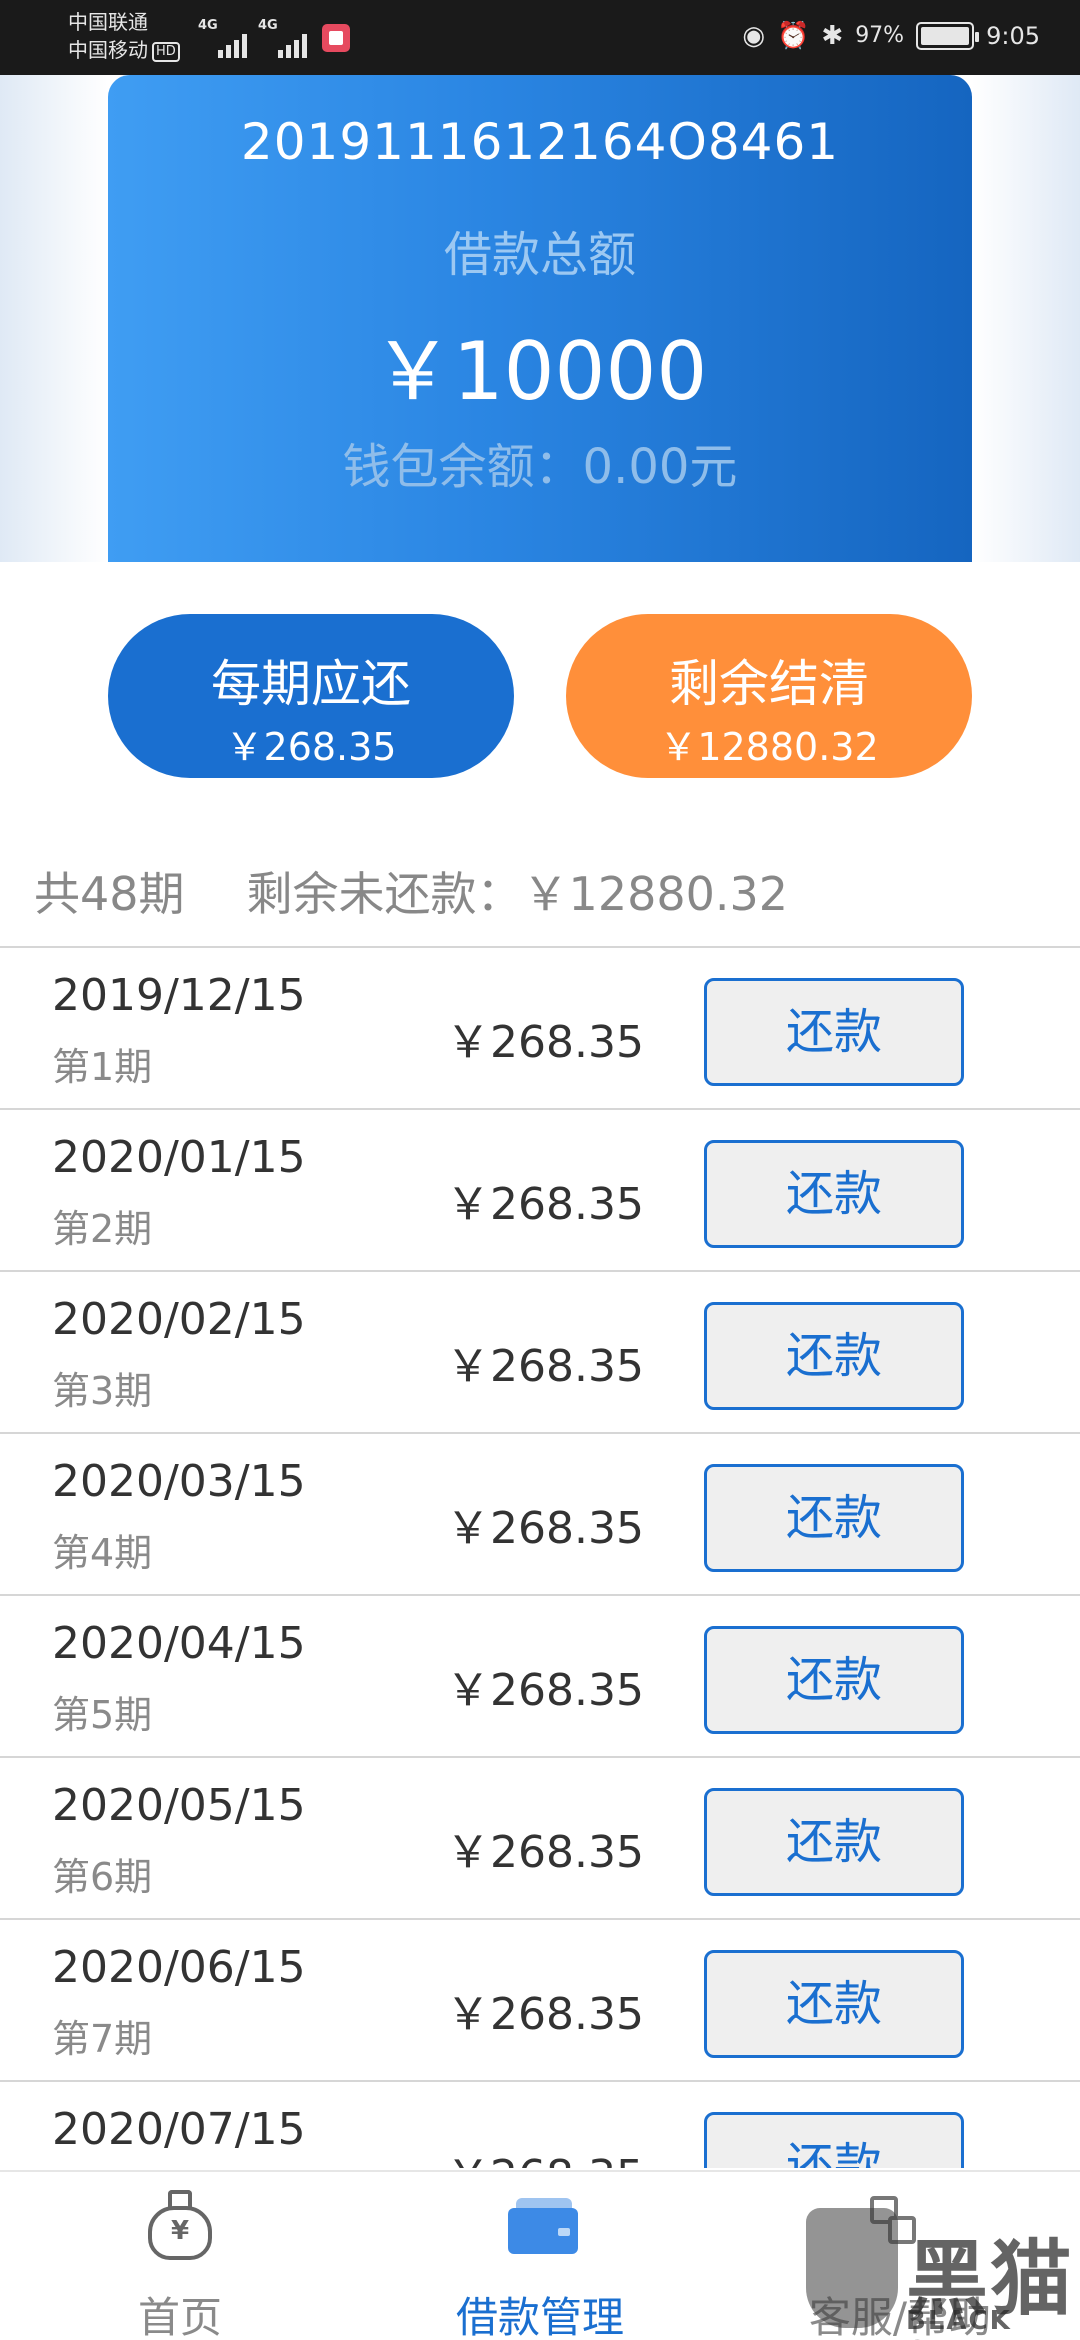 This screenshot has width=1080, height=2340. I want to click on hd-badge: HD, so click(166, 51).